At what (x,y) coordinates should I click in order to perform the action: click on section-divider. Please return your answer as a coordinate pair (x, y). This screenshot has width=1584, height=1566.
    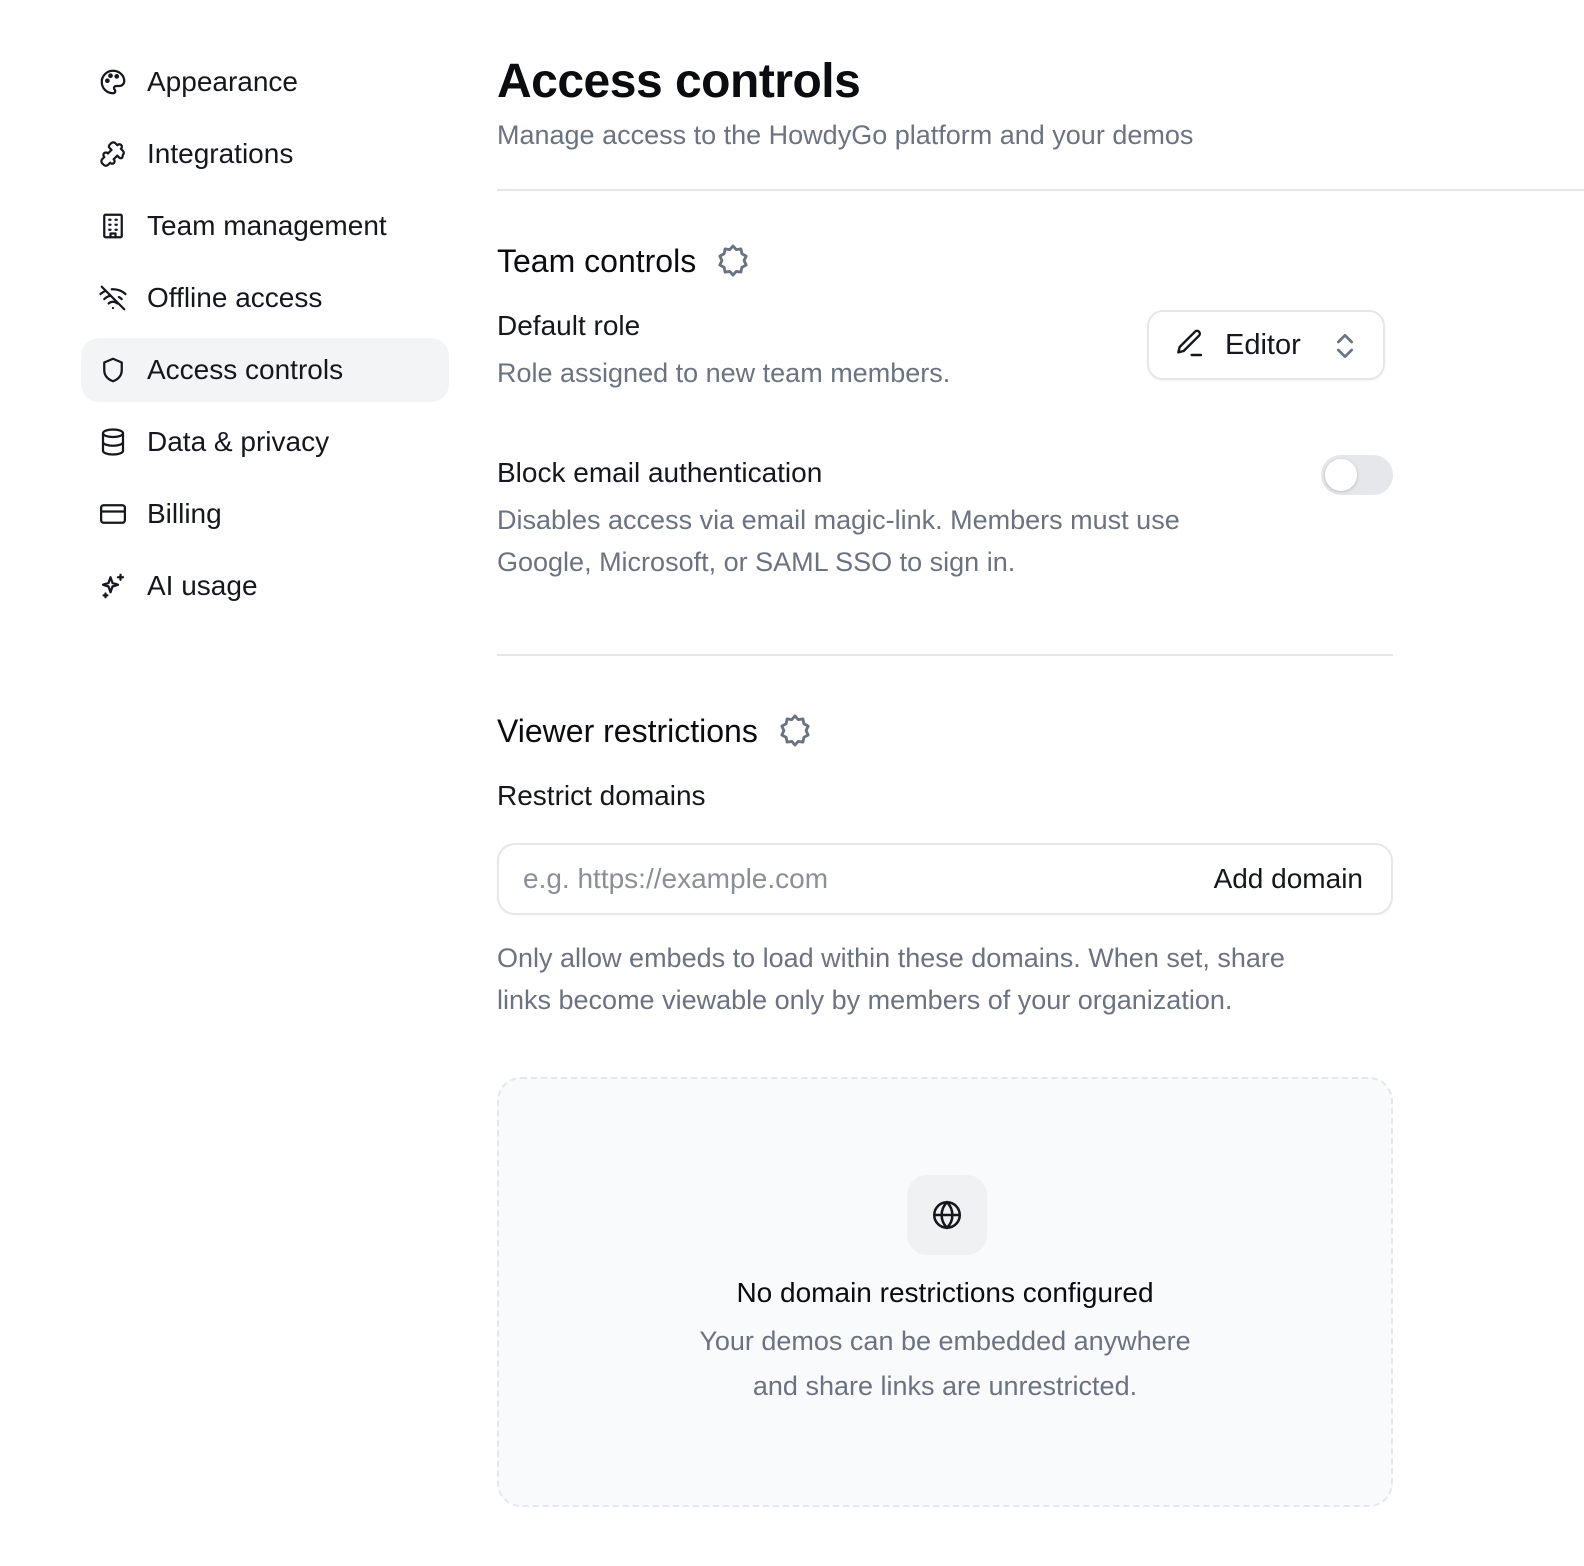
    Looking at the image, I should click on (945, 655).